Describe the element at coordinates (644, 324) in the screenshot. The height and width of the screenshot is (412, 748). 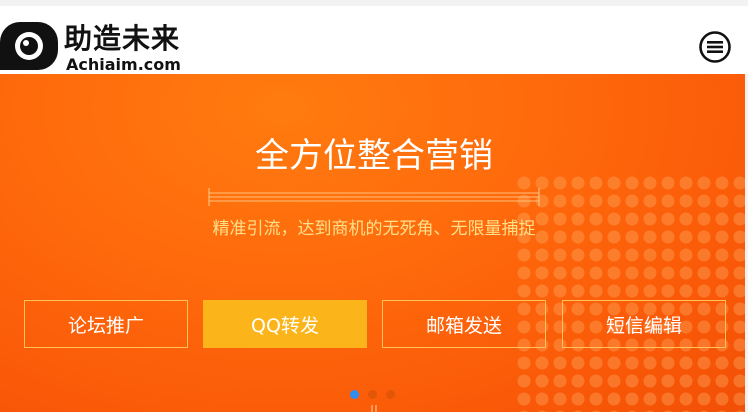
I see `sms-edit-button: 短信编辑` at that location.